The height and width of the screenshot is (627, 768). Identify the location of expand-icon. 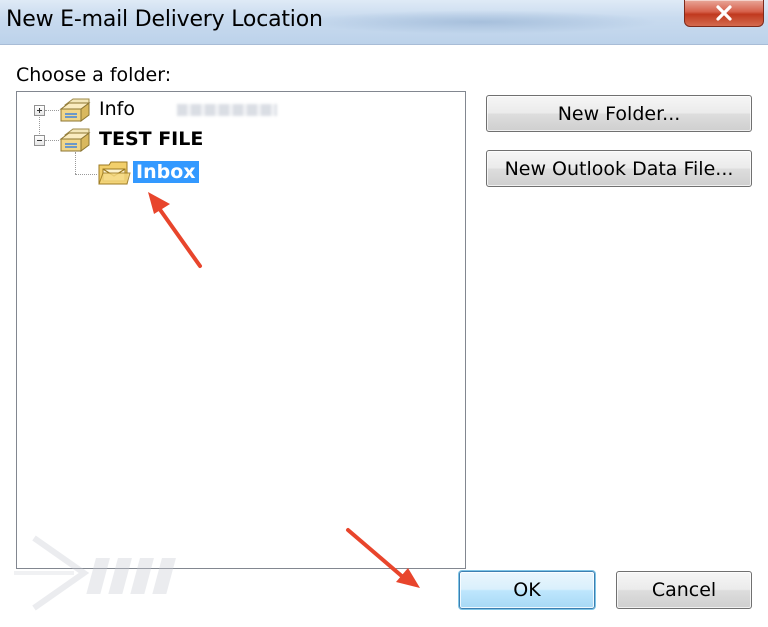
(39, 110).